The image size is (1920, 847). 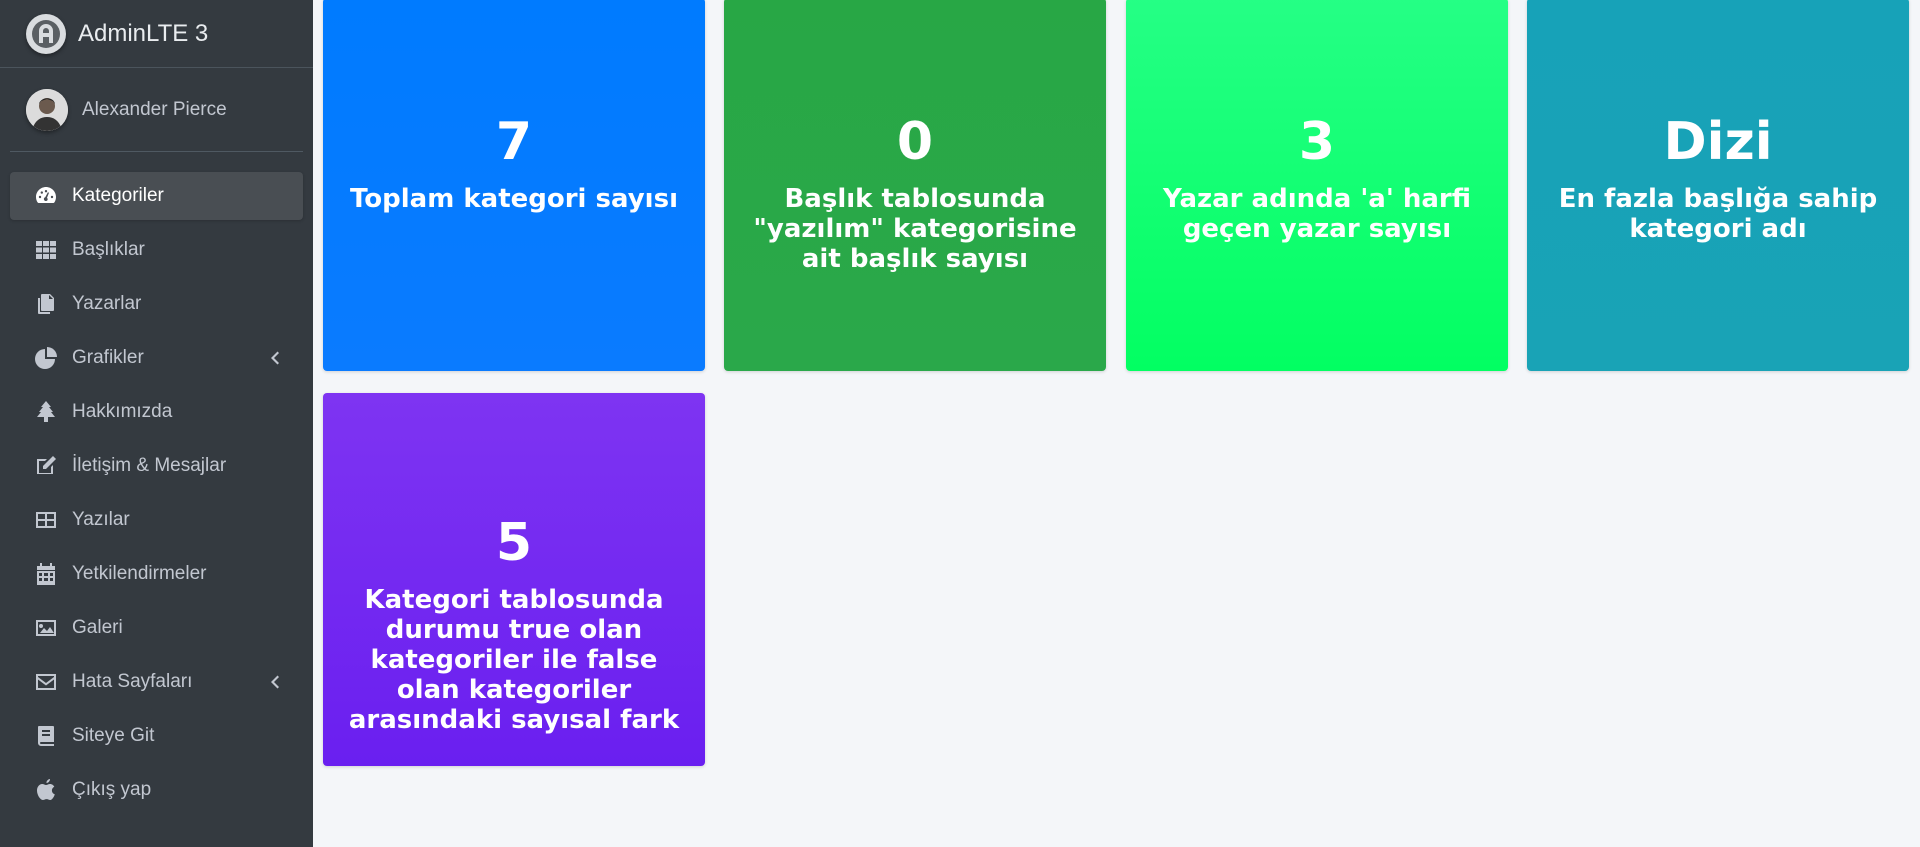 What do you see at coordinates (143, 33) in the screenshot?
I see `brand-title: AdminLTE 3` at bounding box center [143, 33].